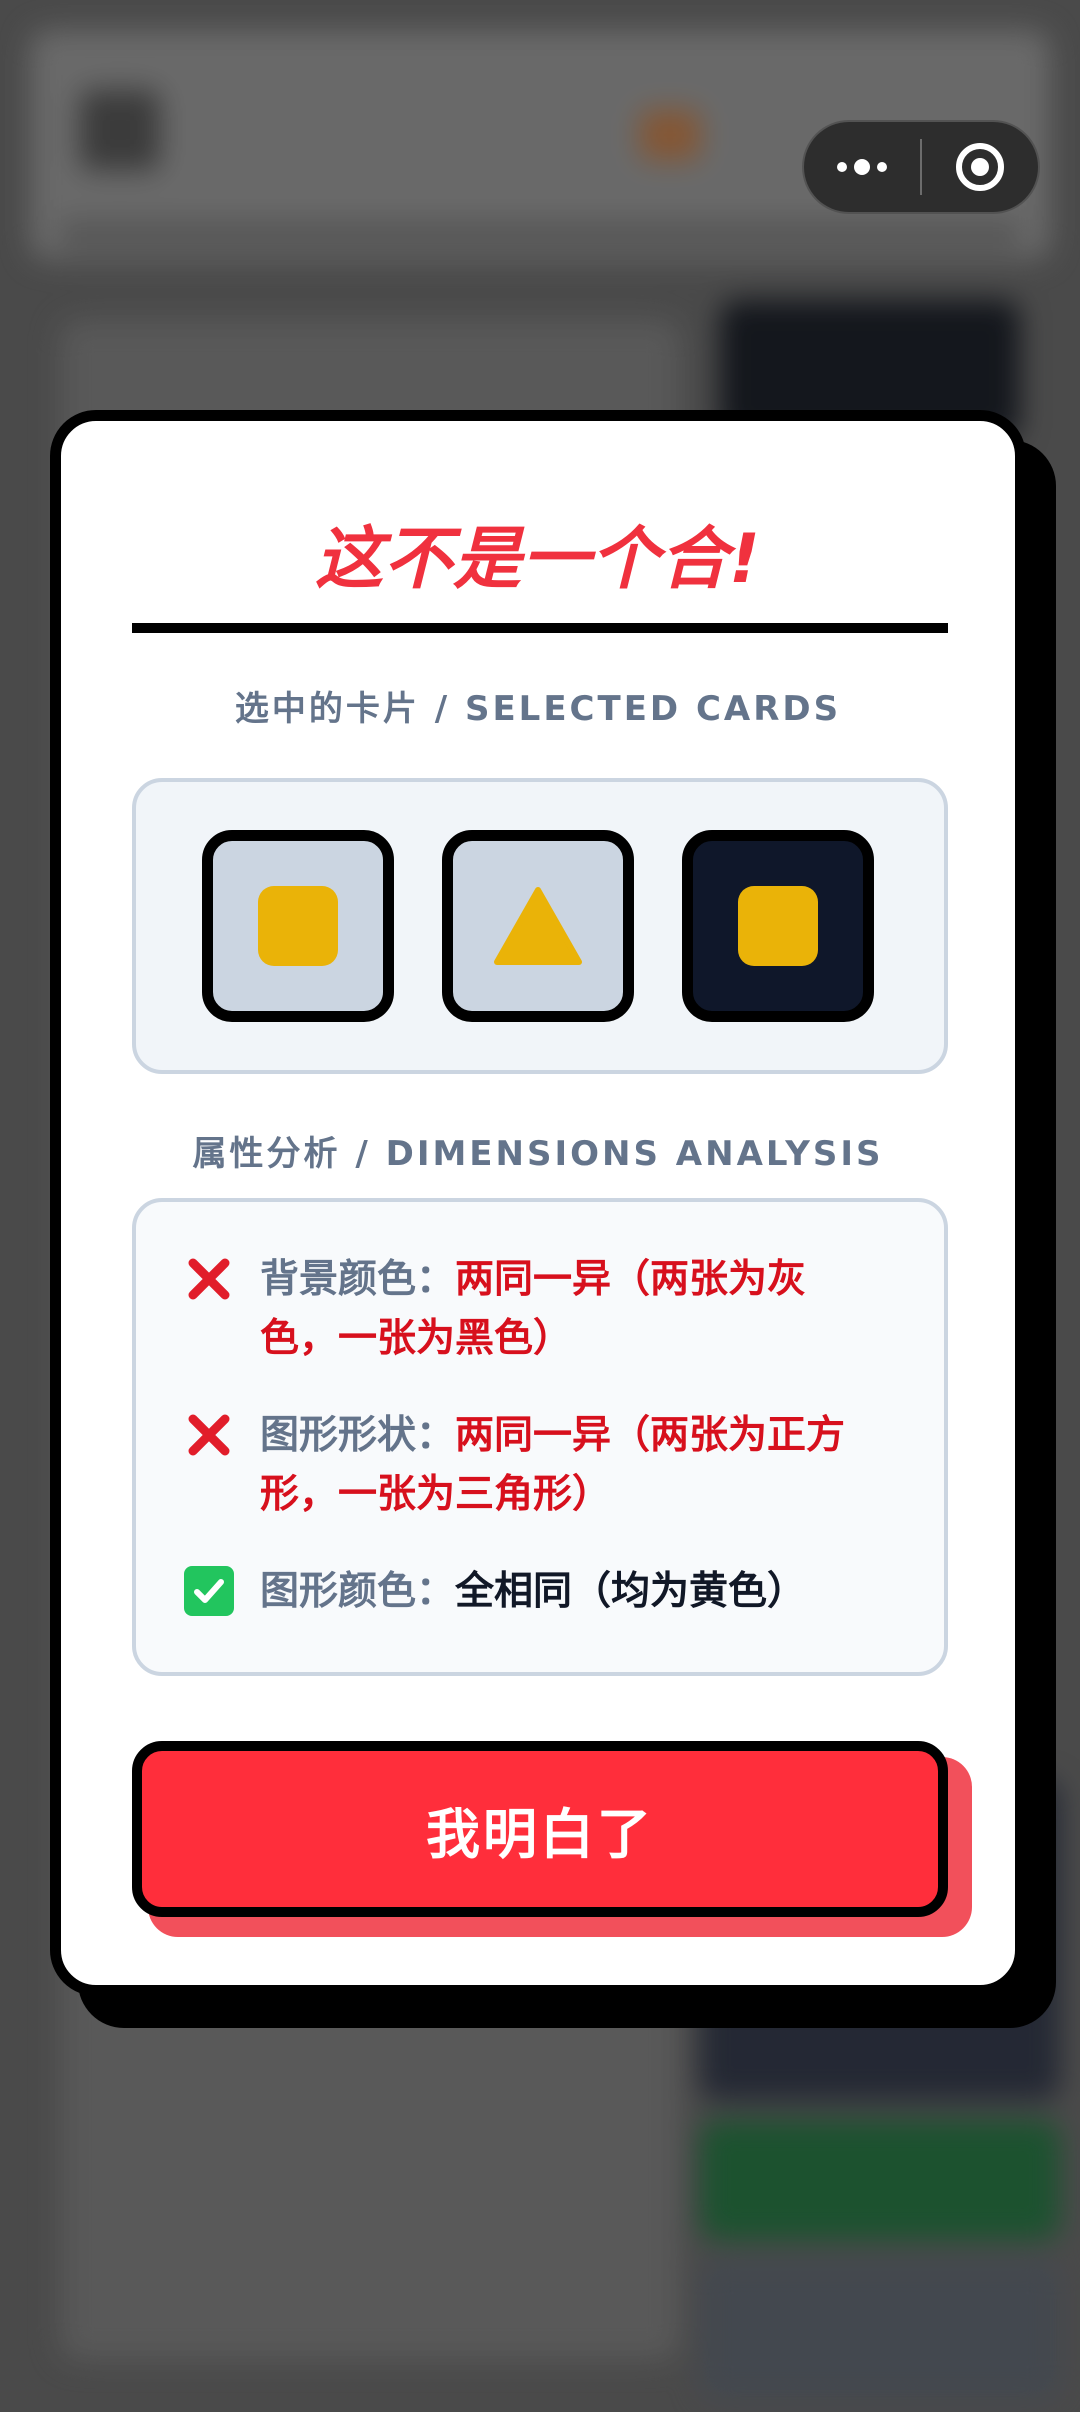  I want to click on analysis-row-color: 图形颜色：全相同（均为黄色）, so click(544, 1591).